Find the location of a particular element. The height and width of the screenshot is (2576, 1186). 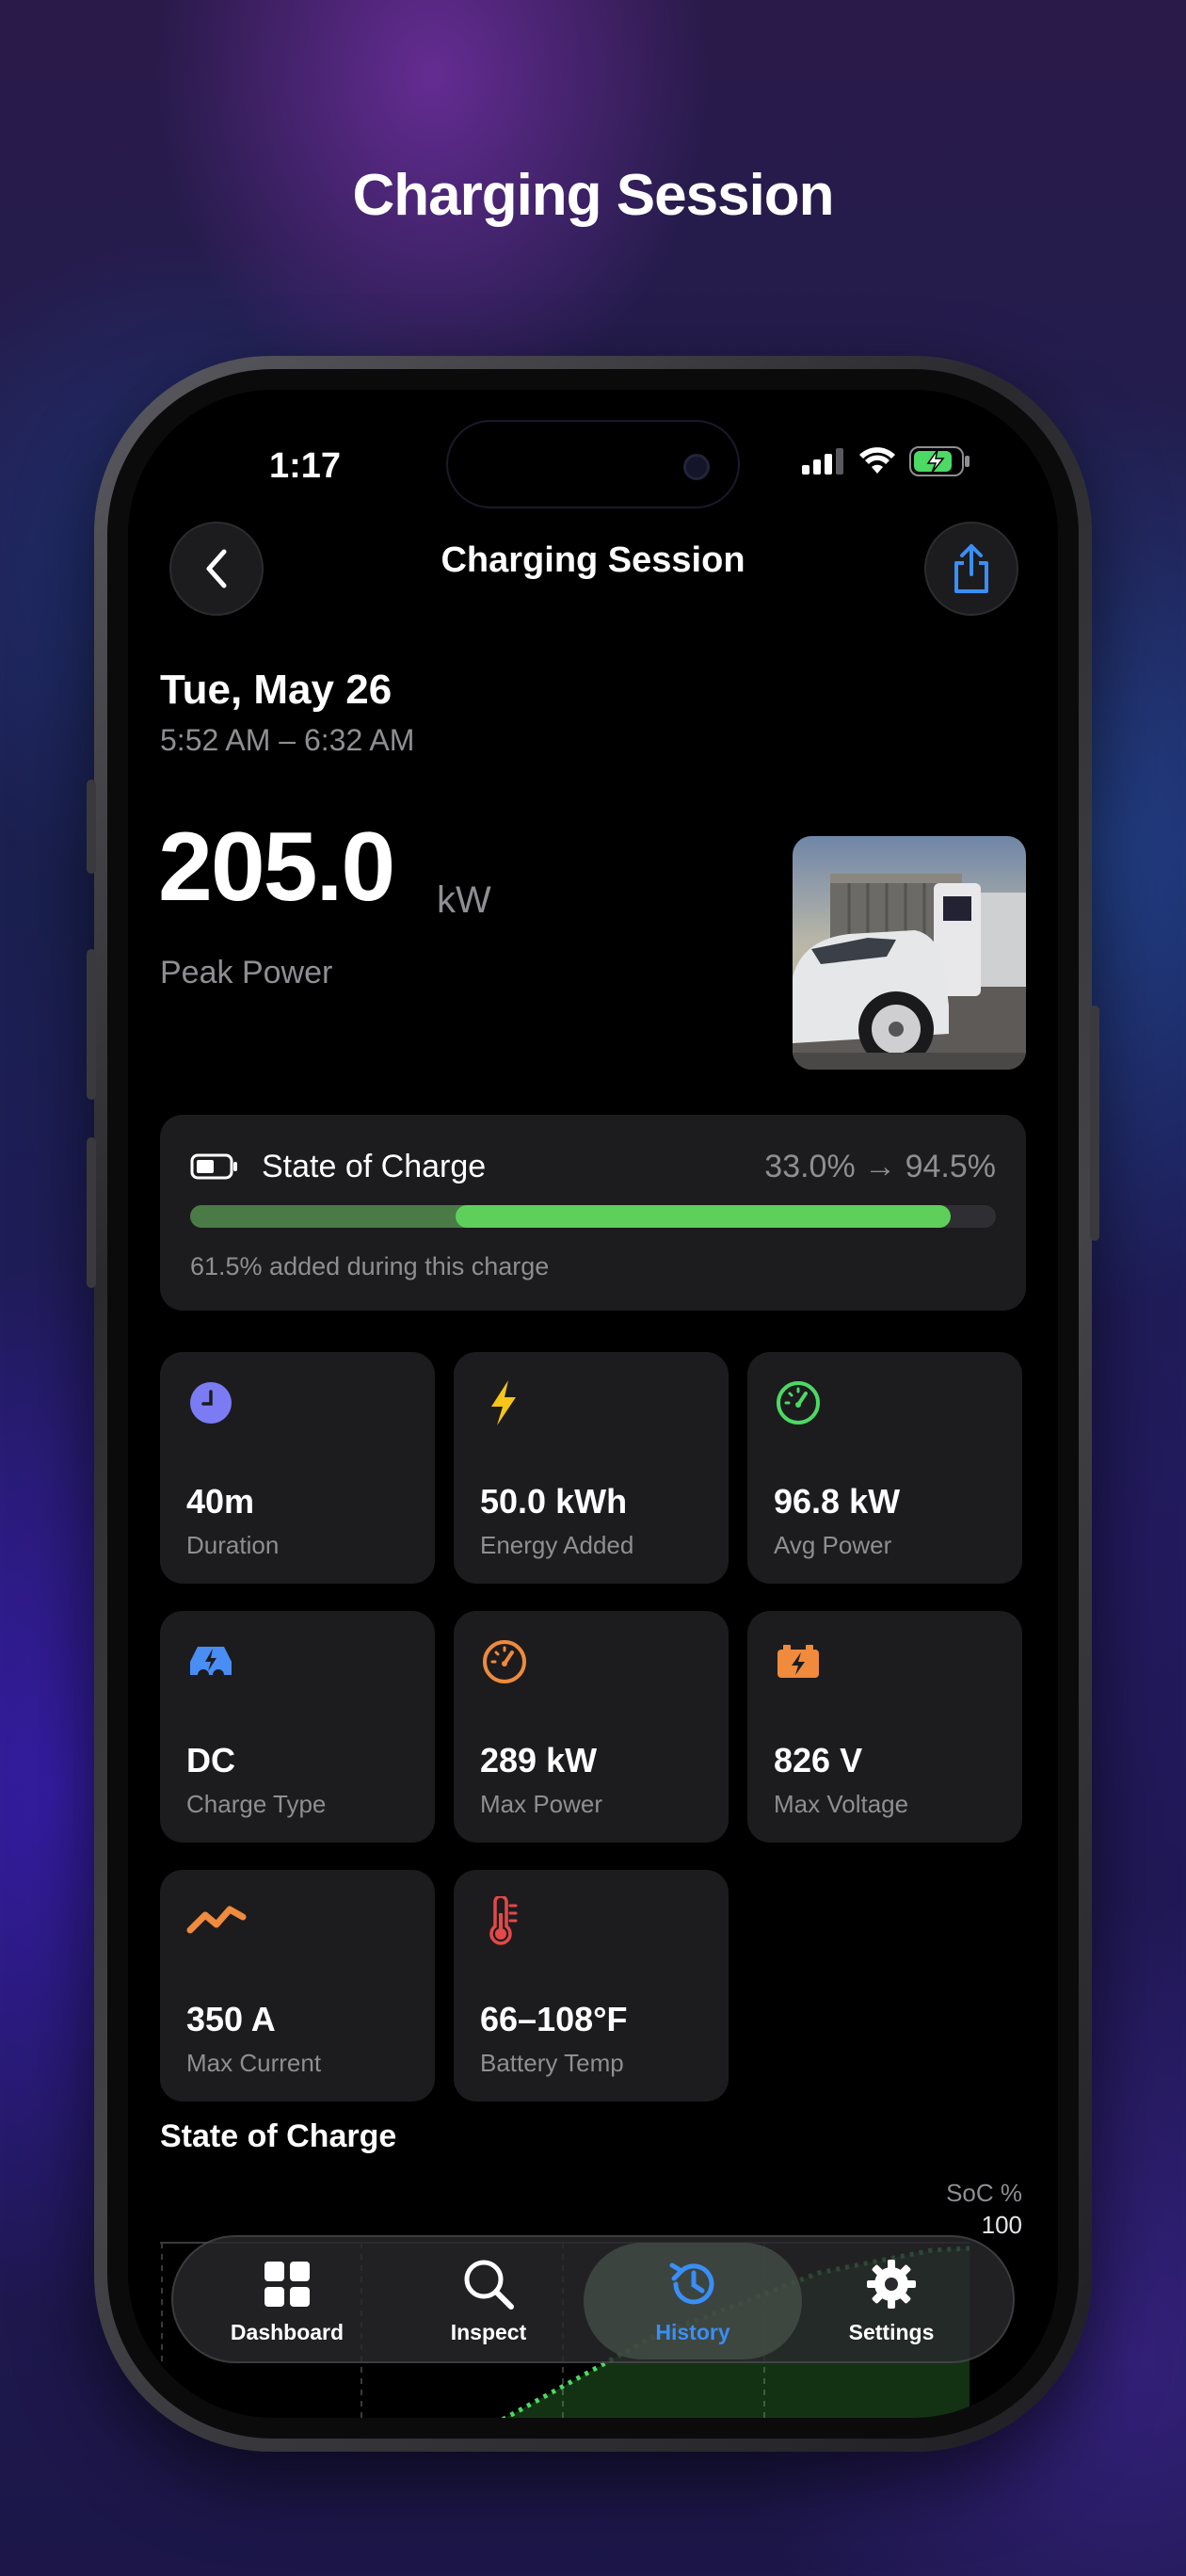

nav-title: Charging Session is located at coordinates (593, 560).